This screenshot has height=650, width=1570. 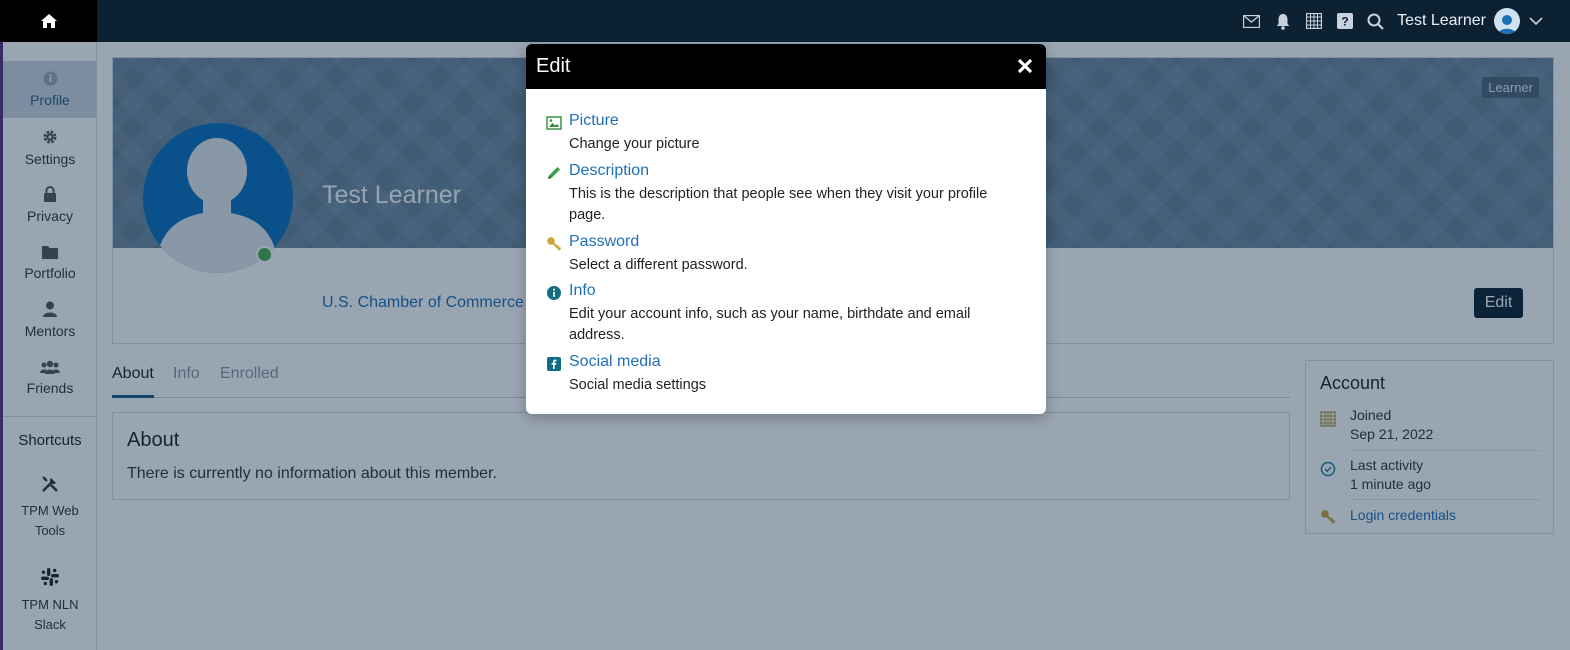 I want to click on help-icon: ?, so click(x=1344, y=21).